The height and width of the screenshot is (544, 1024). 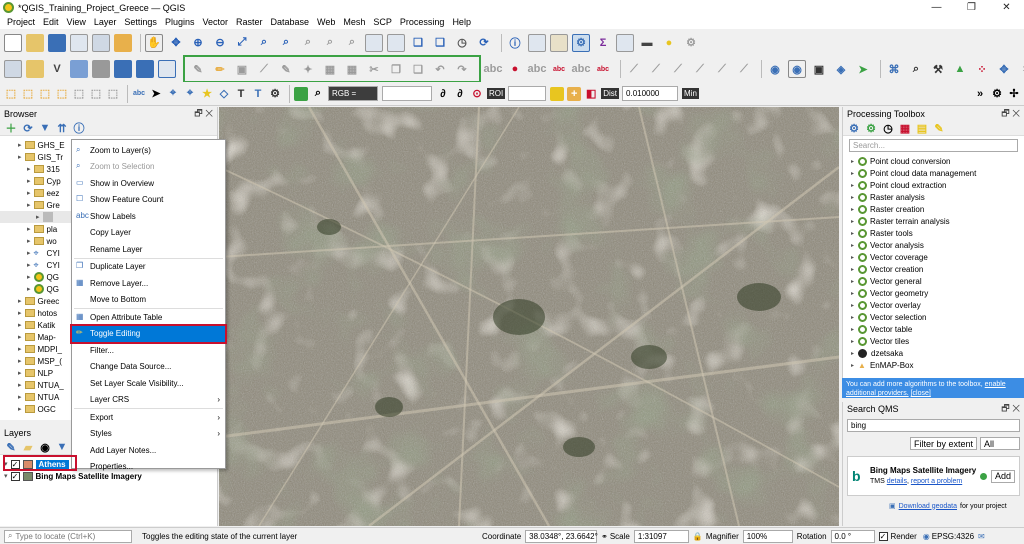 What do you see at coordinates (79, 42) in the screenshot?
I see `new-print-layout-icon` at bounding box center [79, 42].